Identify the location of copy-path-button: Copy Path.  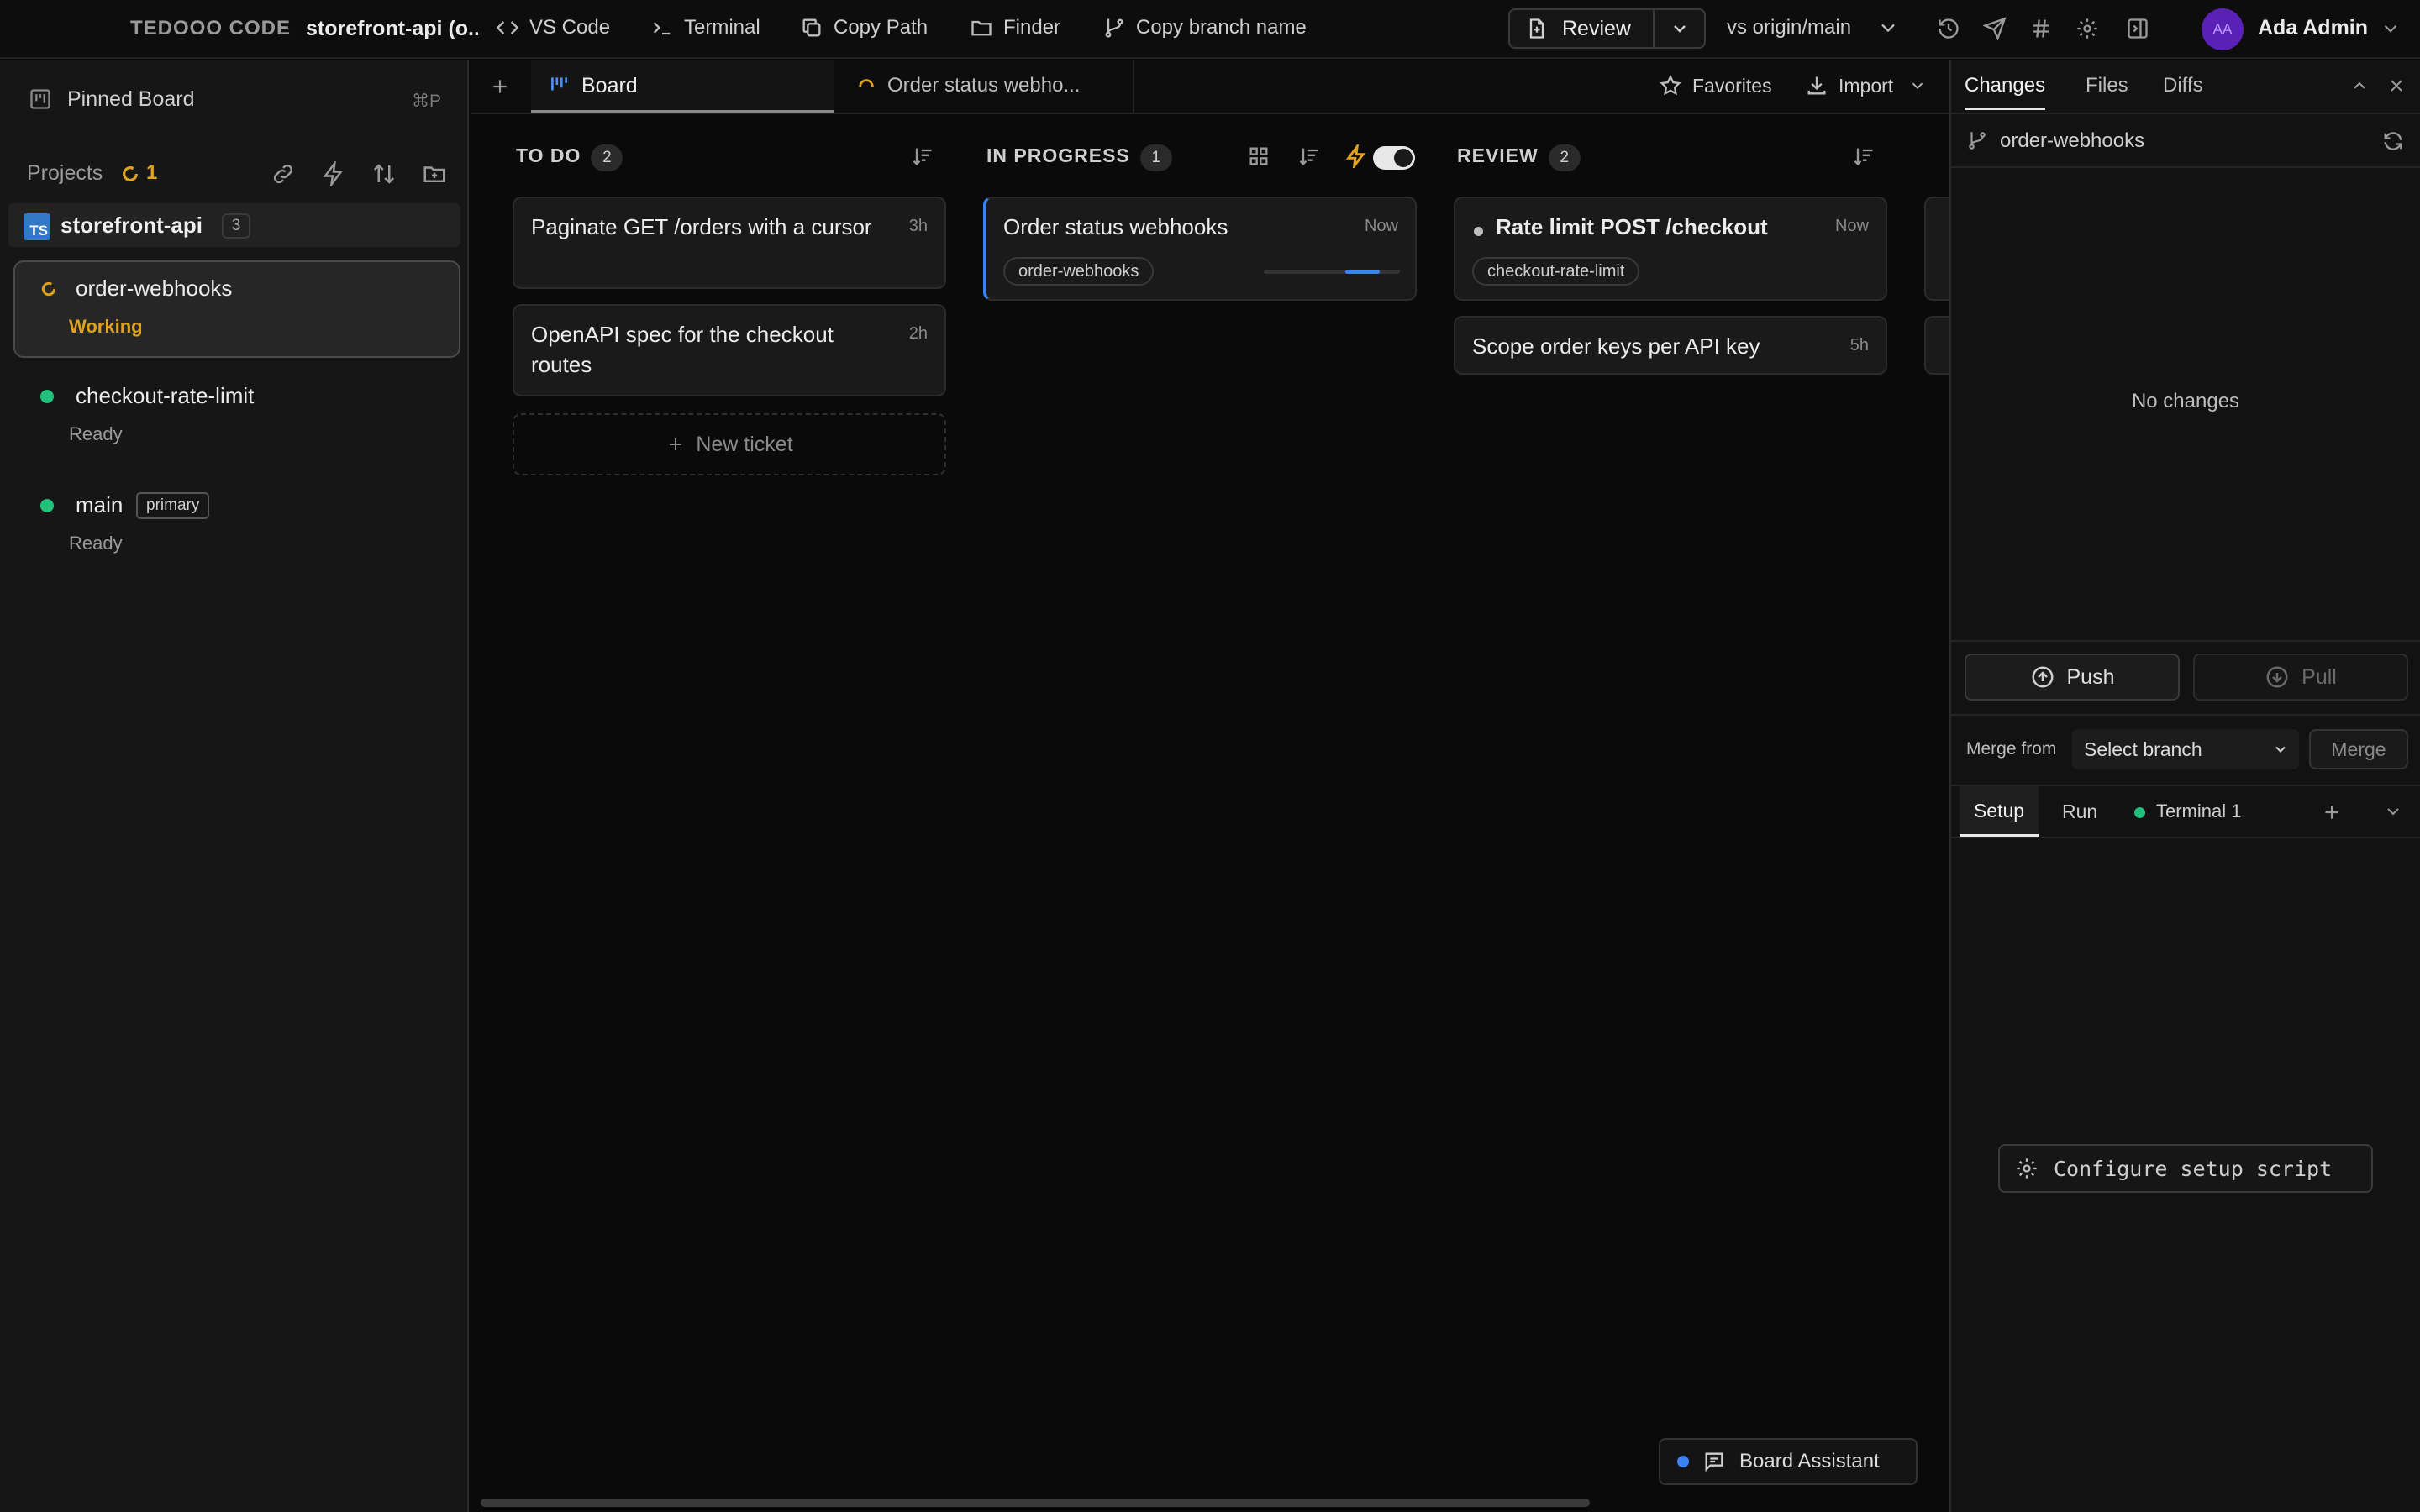
(864, 27).